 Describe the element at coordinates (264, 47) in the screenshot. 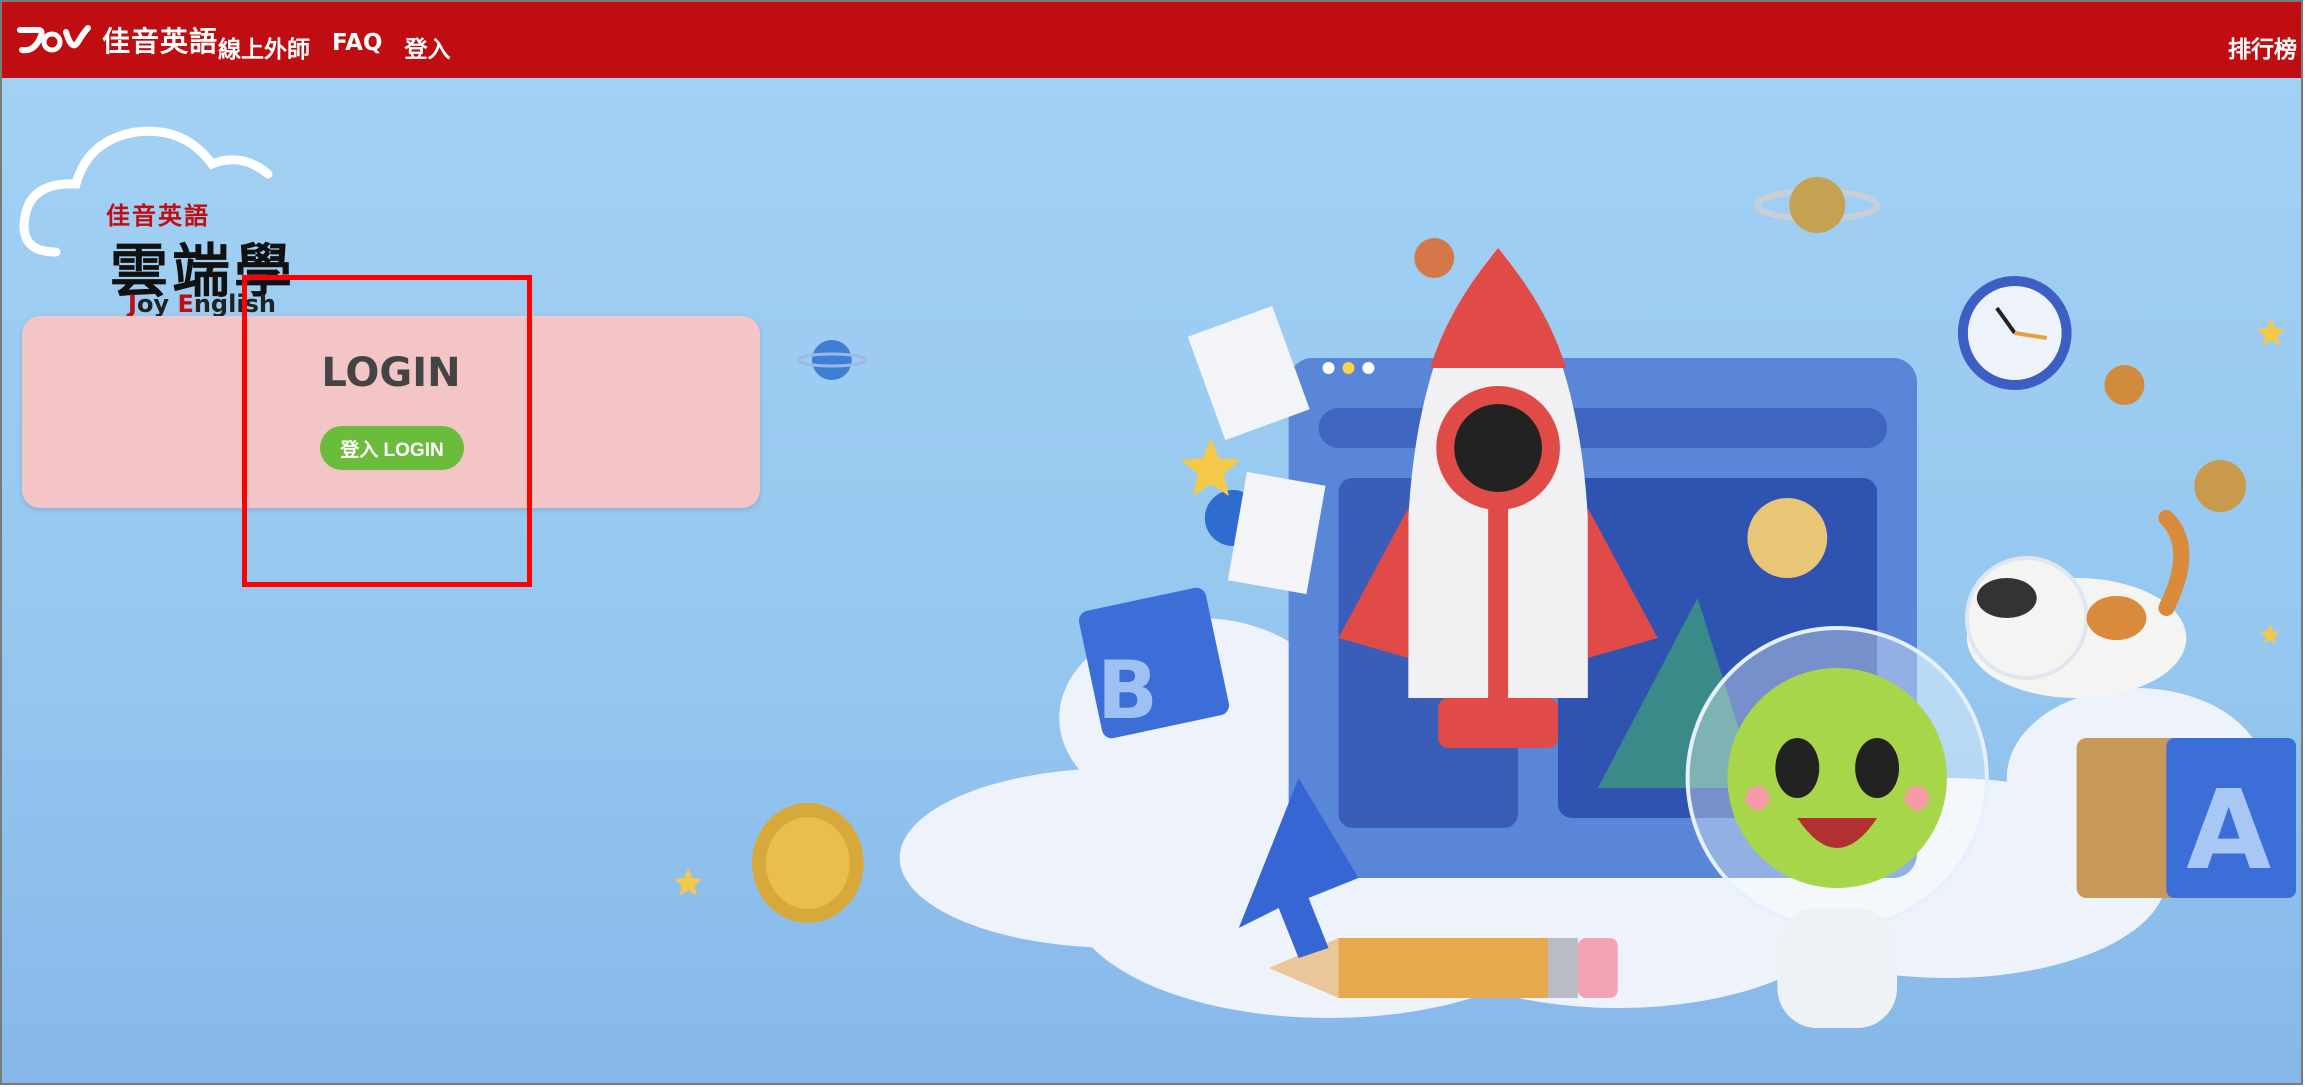

I see `nav-online-teacher: 線上外師` at that location.